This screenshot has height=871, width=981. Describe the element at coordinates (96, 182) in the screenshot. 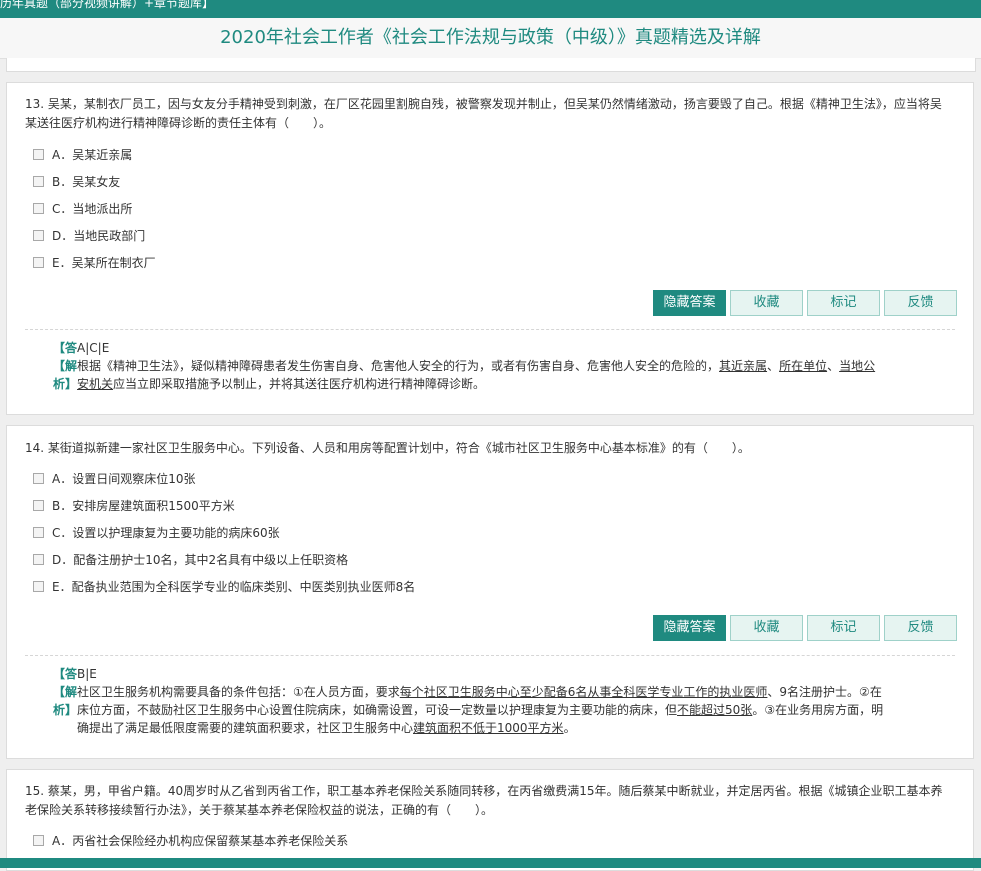

I see `option-text: 吴某女友` at that location.